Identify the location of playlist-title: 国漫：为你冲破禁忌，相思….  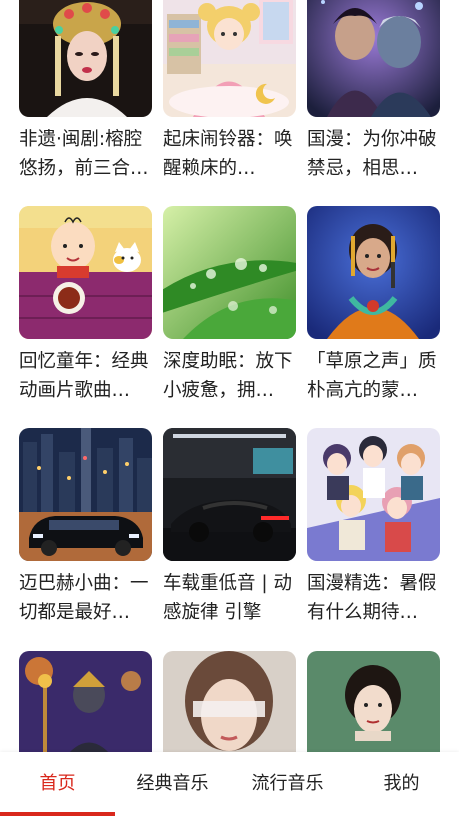
(372, 154).